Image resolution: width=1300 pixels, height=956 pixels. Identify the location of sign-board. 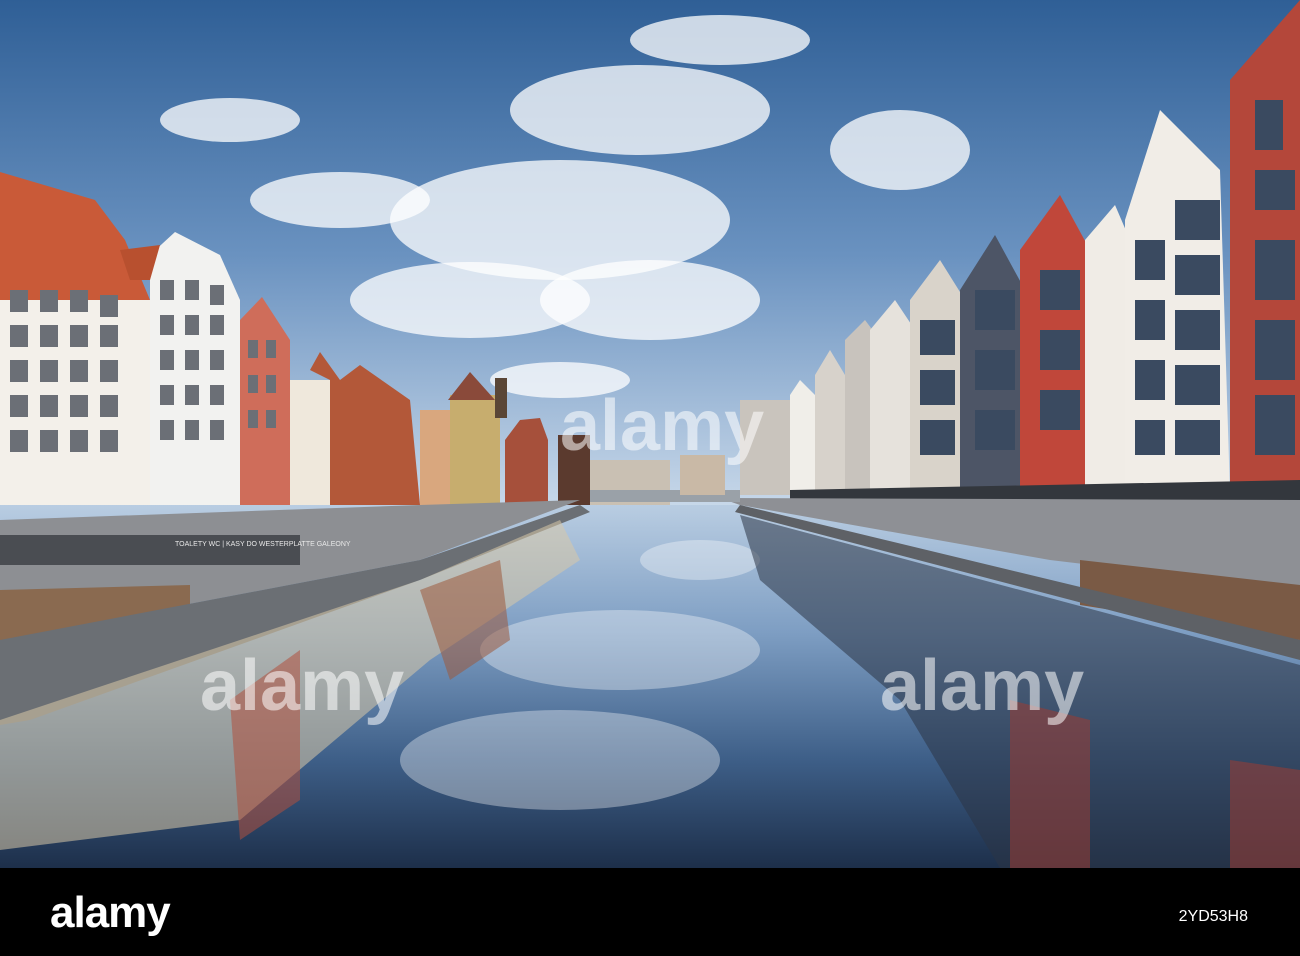
(150, 550).